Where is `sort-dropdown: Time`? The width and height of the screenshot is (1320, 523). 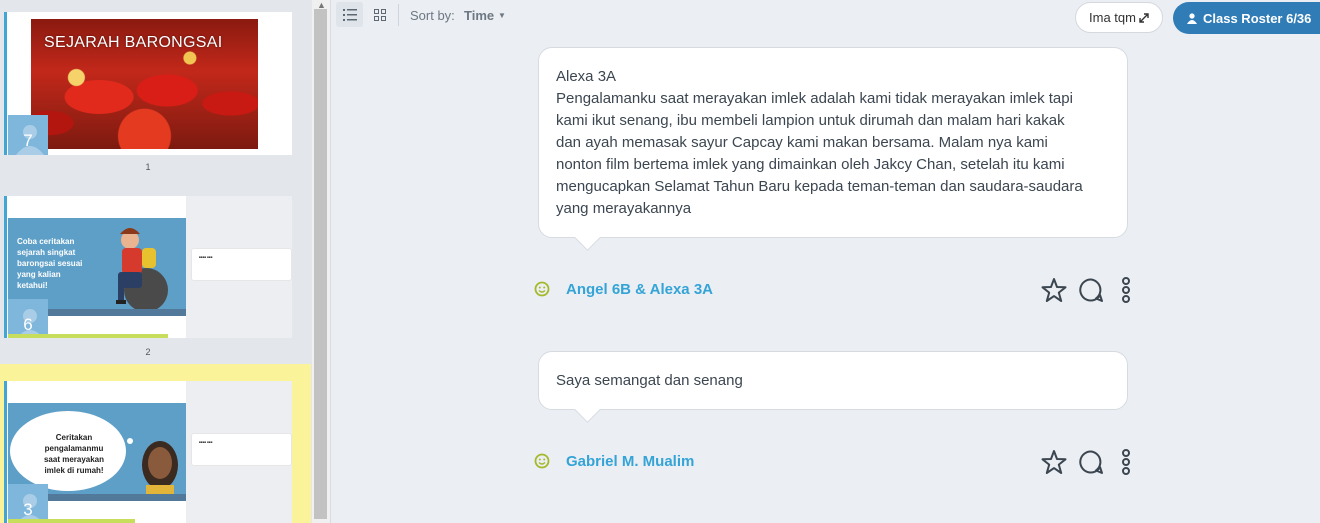 sort-dropdown: Time is located at coordinates (479, 15).